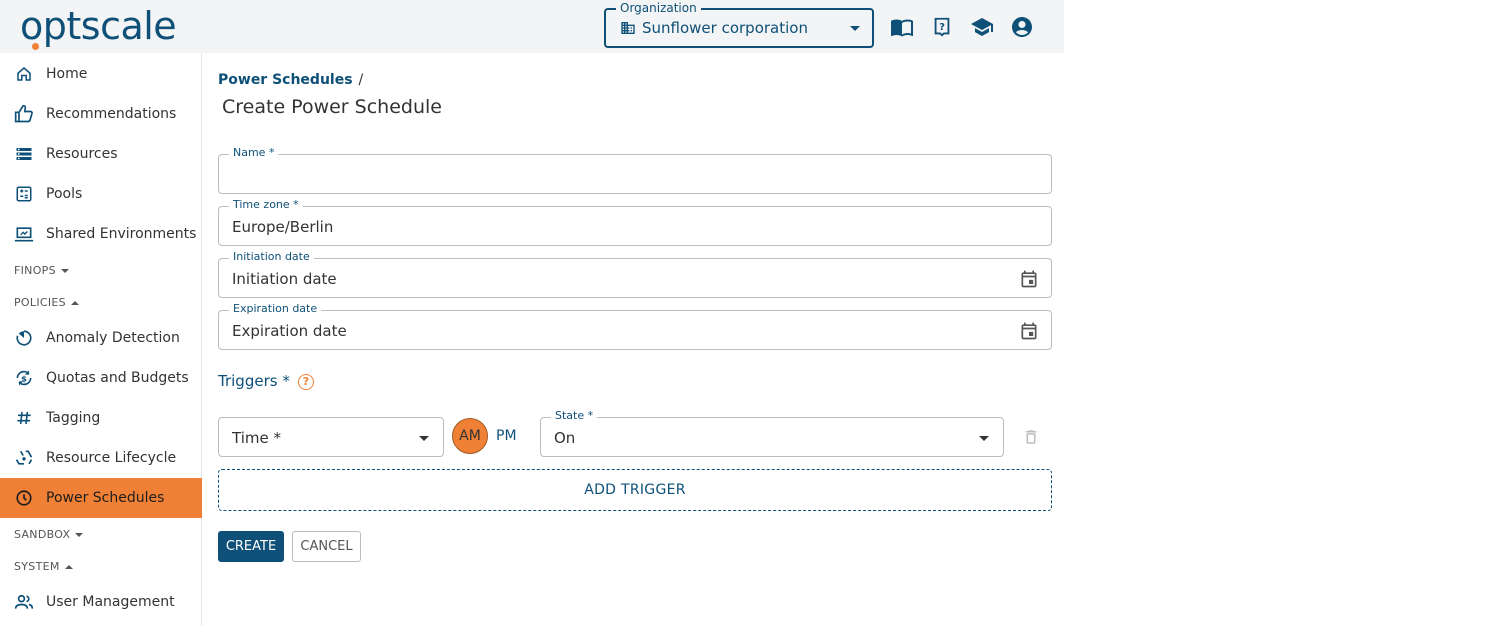  Describe the element at coordinates (470, 436) in the screenshot. I see `am-toggle: AM` at that location.